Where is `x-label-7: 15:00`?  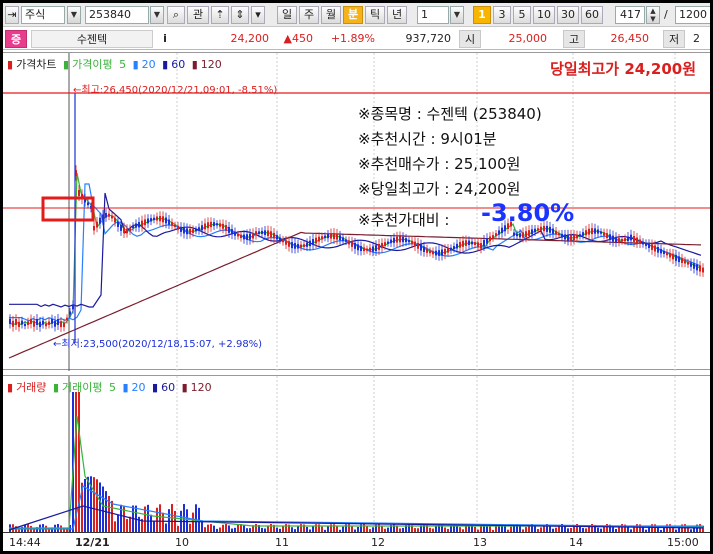 x-label-7: 15:00 is located at coordinates (683, 542).